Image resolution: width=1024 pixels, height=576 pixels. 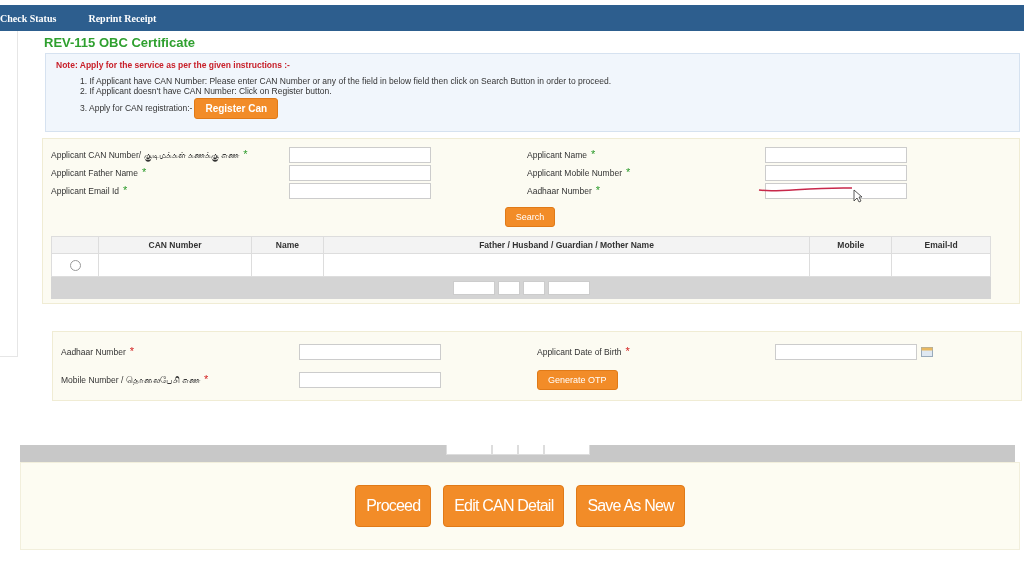 I want to click on instruction-text: 1. If Applicant have CAN Number: Please enter CAN Number or any of the field in below field then click on Search Button in order to proceed., so click(x=346, y=81).